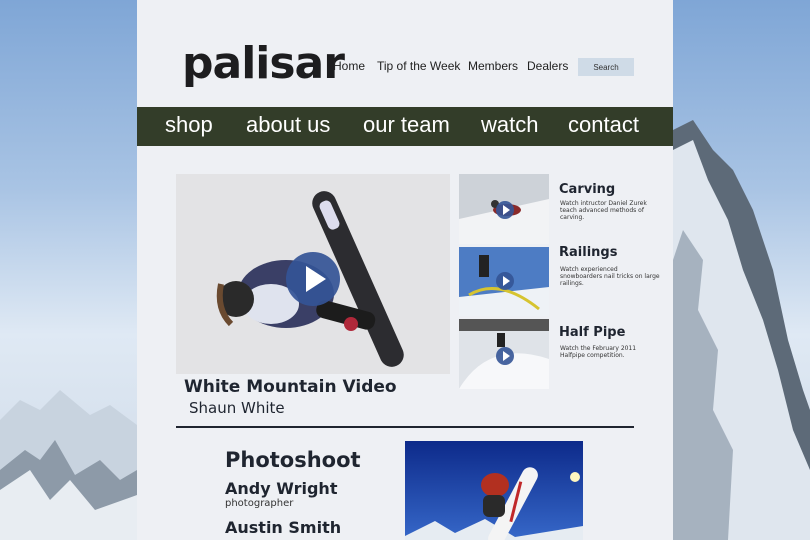  What do you see at coordinates (281, 488) in the screenshot?
I see `person-name: Andy Wright` at bounding box center [281, 488].